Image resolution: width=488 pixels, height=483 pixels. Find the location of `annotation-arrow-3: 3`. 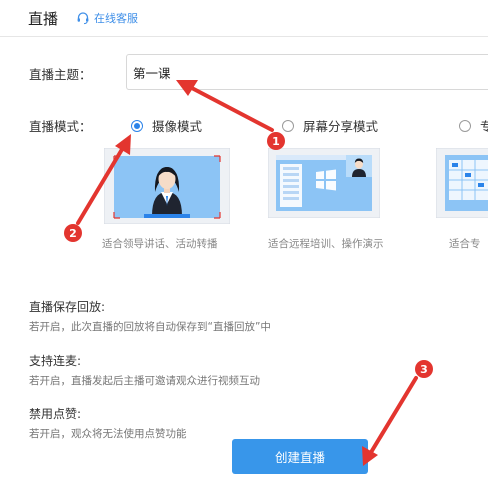

annotation-arrow-3: 3 is located at coordinates (397, 413).